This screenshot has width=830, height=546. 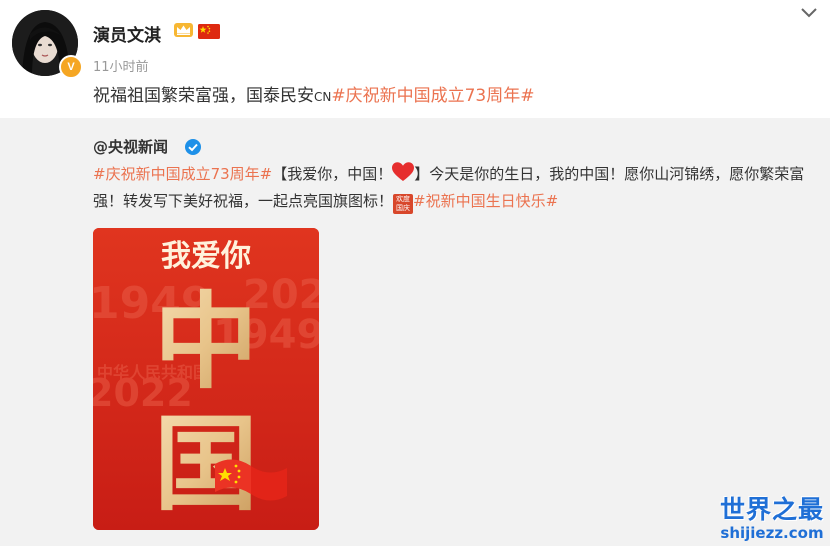 I want to click on post-author-name: 演员文淇, so click(x=127, y=33).